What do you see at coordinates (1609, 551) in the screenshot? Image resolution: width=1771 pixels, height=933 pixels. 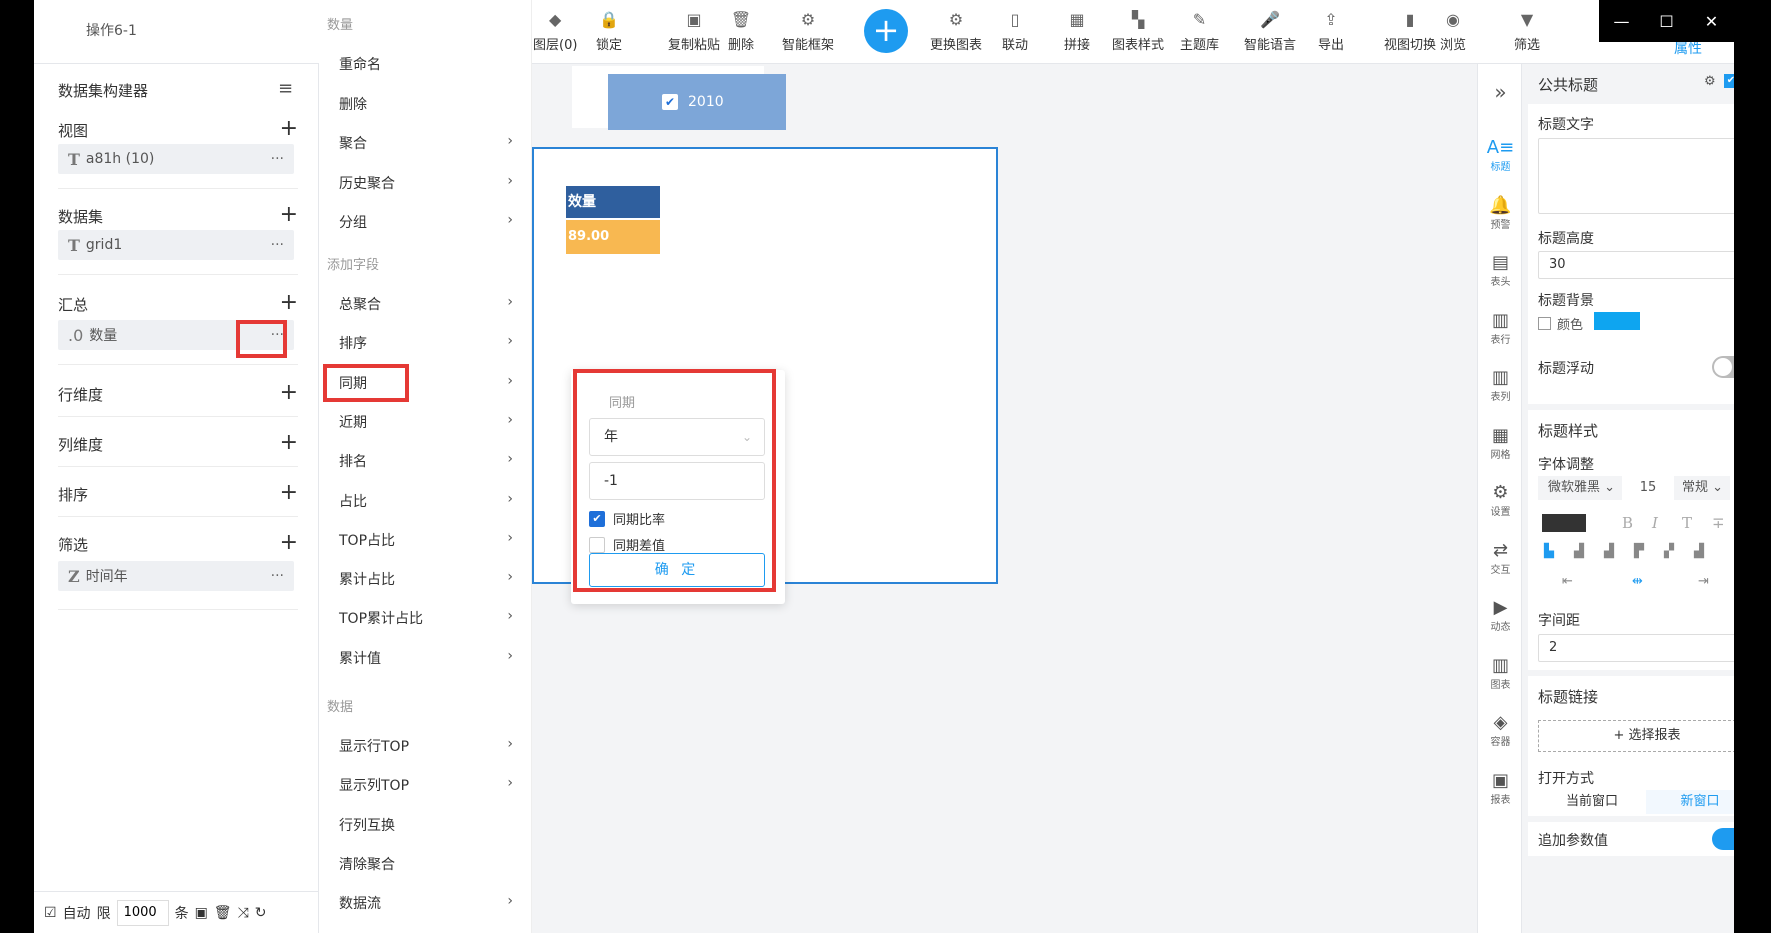 I see `align-bottom-right-icon: ▟` at bounding box center [1609, 551].